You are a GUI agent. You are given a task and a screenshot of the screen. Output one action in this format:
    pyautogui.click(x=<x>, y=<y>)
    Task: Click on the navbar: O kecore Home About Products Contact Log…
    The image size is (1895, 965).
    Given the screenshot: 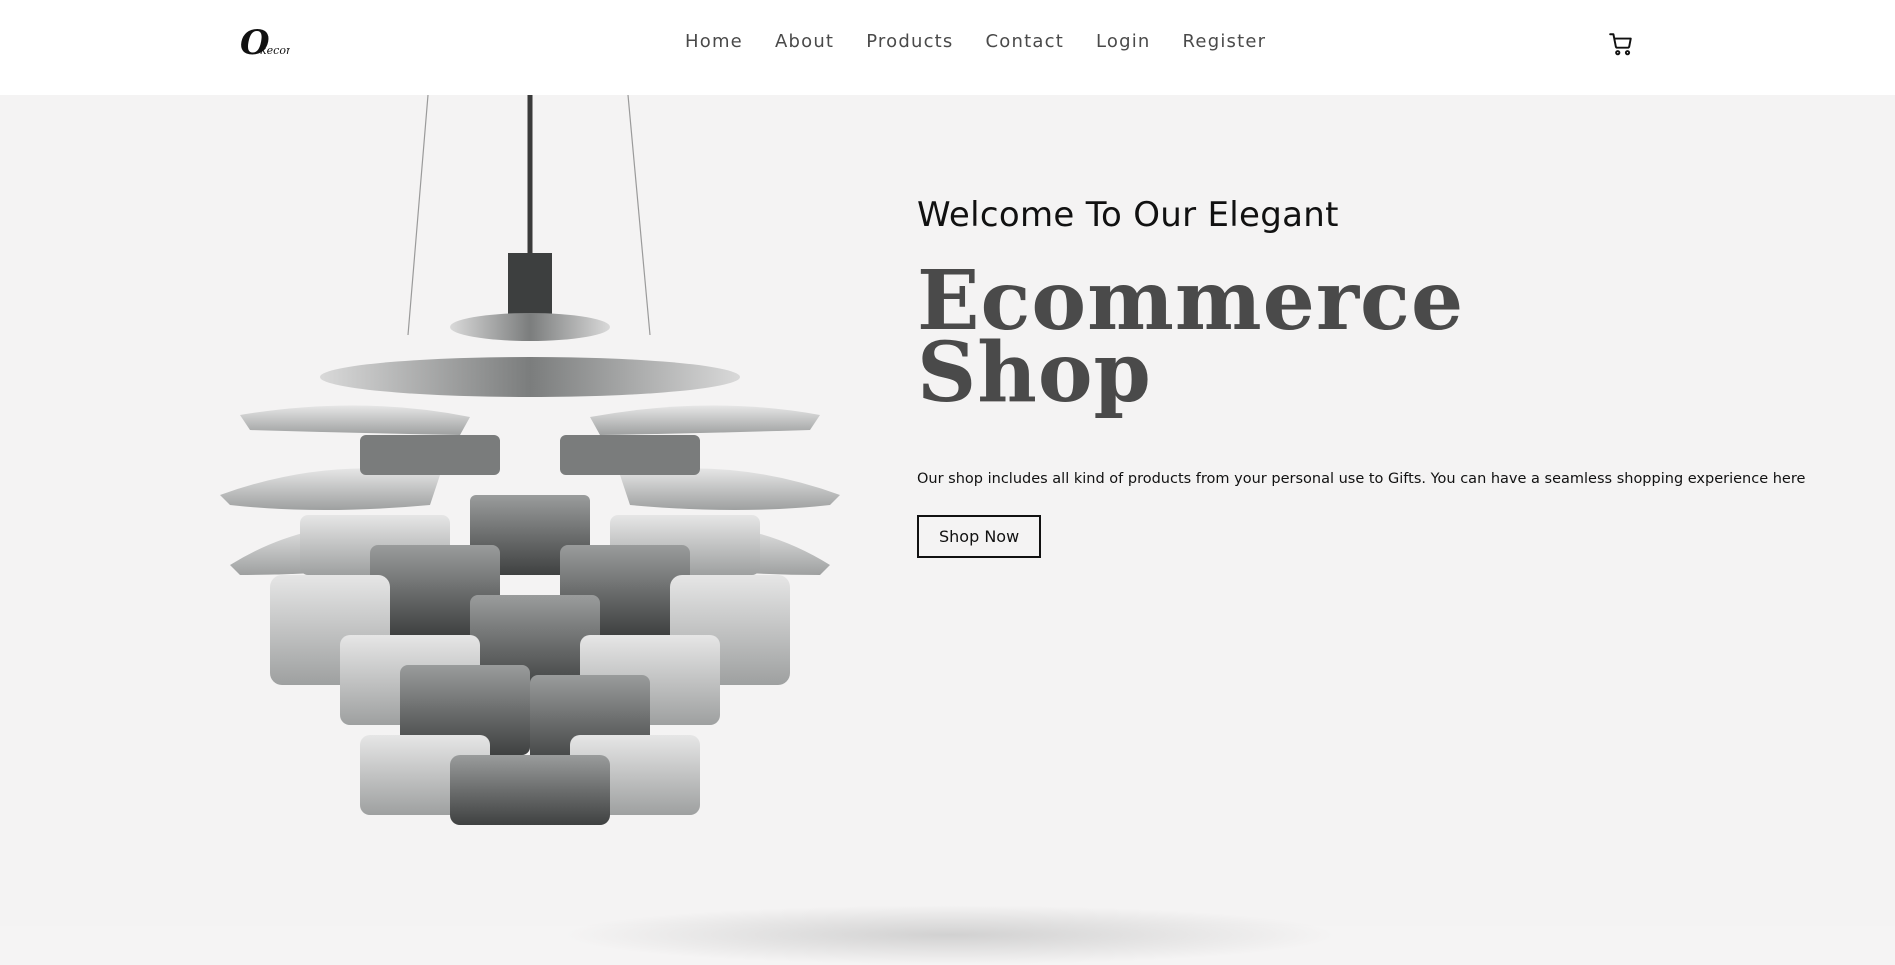 What is the action you would take?
    pyautogui.click(x=947, y=47)
    